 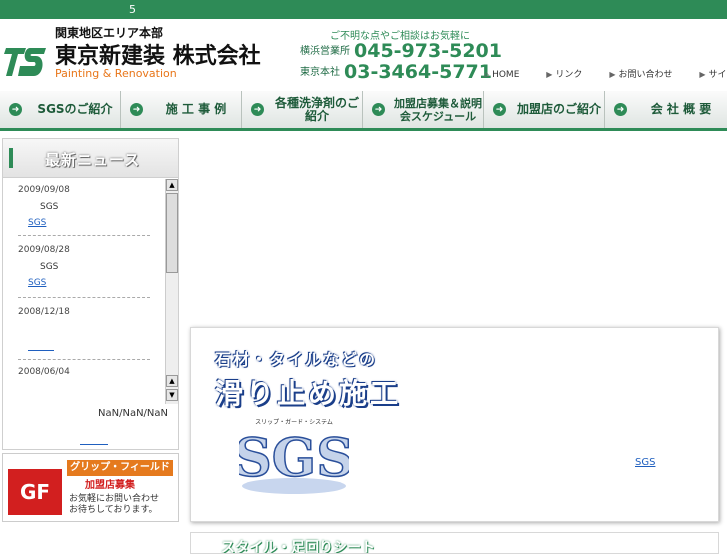 What do you see at coordinates (646, 75) in the screenshot?
I see `util-link-contact: ▶ お問い合わせ` at bounding box center [646, 75].